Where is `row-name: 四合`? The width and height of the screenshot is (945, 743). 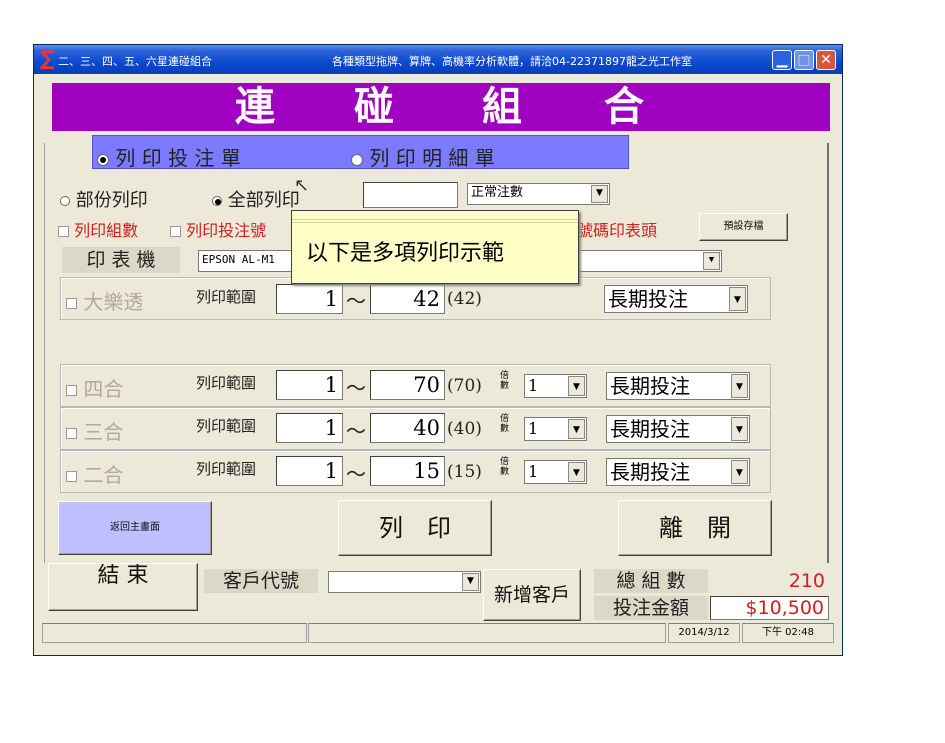 row-name: 四合 is located at coordinates (103, 389).